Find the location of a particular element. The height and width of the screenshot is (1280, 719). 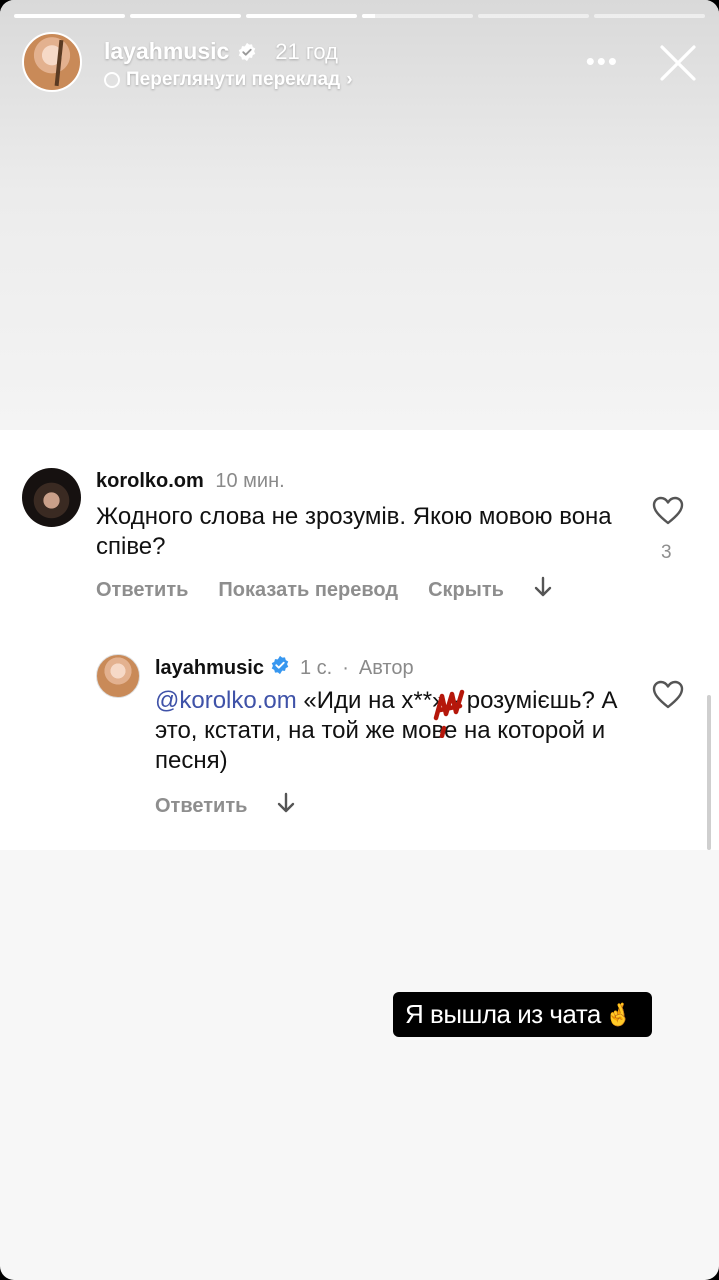

globe-icon is located at coordinates (112, 80).